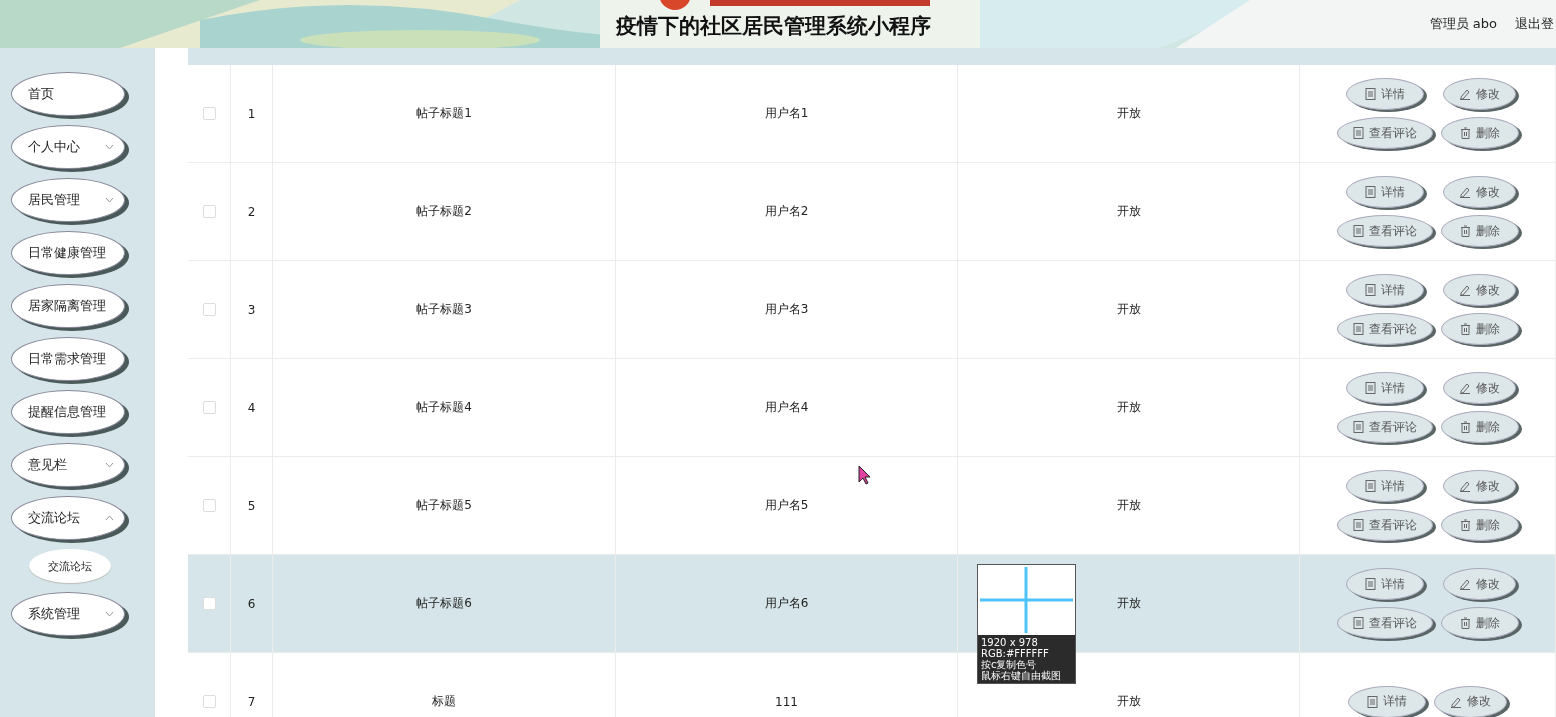 This screenshot has height=717, width=1556. What do you see at coordinates (444, 309) in the screenshot?
I see `post-title: 帖子标题3` at bounding box center [444, 309].